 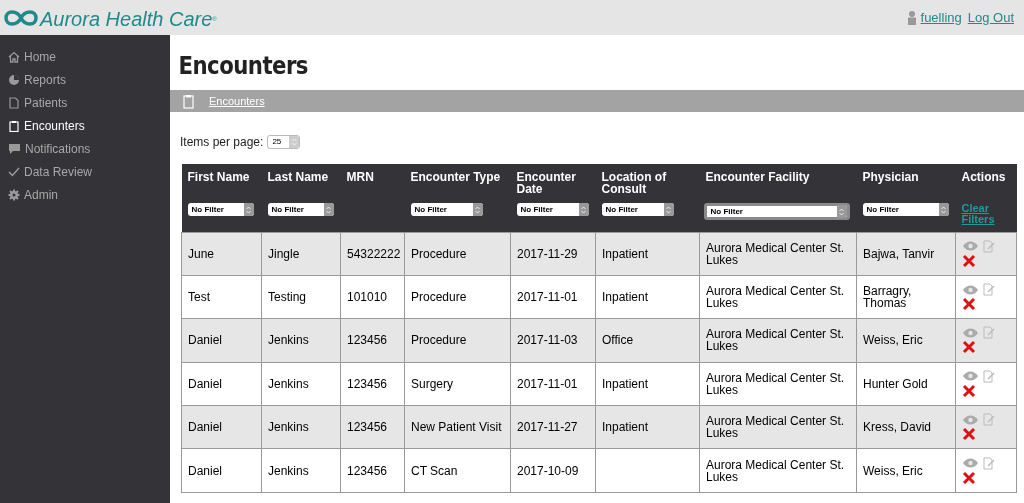 I want to click on clear-filters-link: Clear Filters, so click(x=986, y=214).